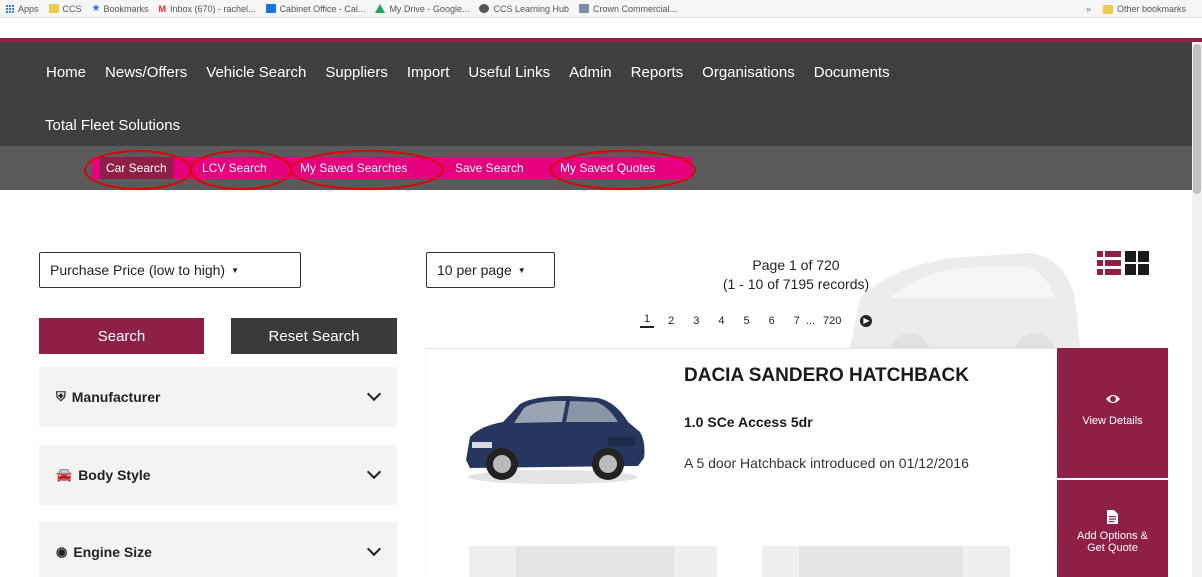  I want to click on page-link: 3, so click(696, 321).